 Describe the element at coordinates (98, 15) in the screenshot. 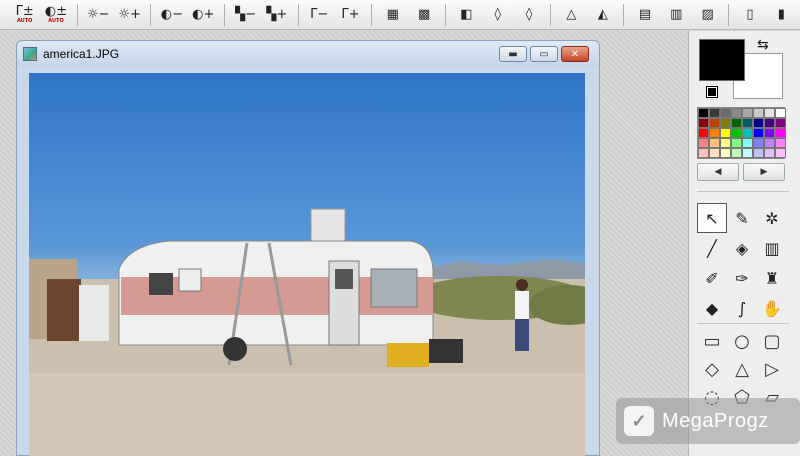

I see `brightness-decrease-icon: ☼−` at that location.